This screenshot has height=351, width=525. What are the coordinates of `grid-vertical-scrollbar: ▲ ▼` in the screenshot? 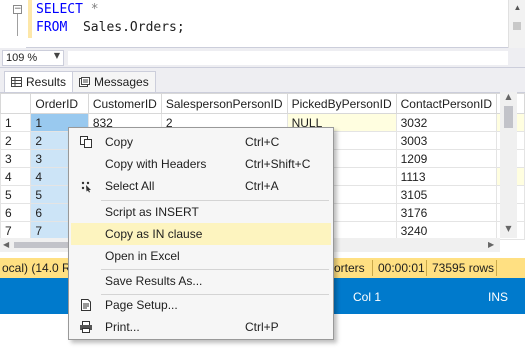 It's located at (508, 165).